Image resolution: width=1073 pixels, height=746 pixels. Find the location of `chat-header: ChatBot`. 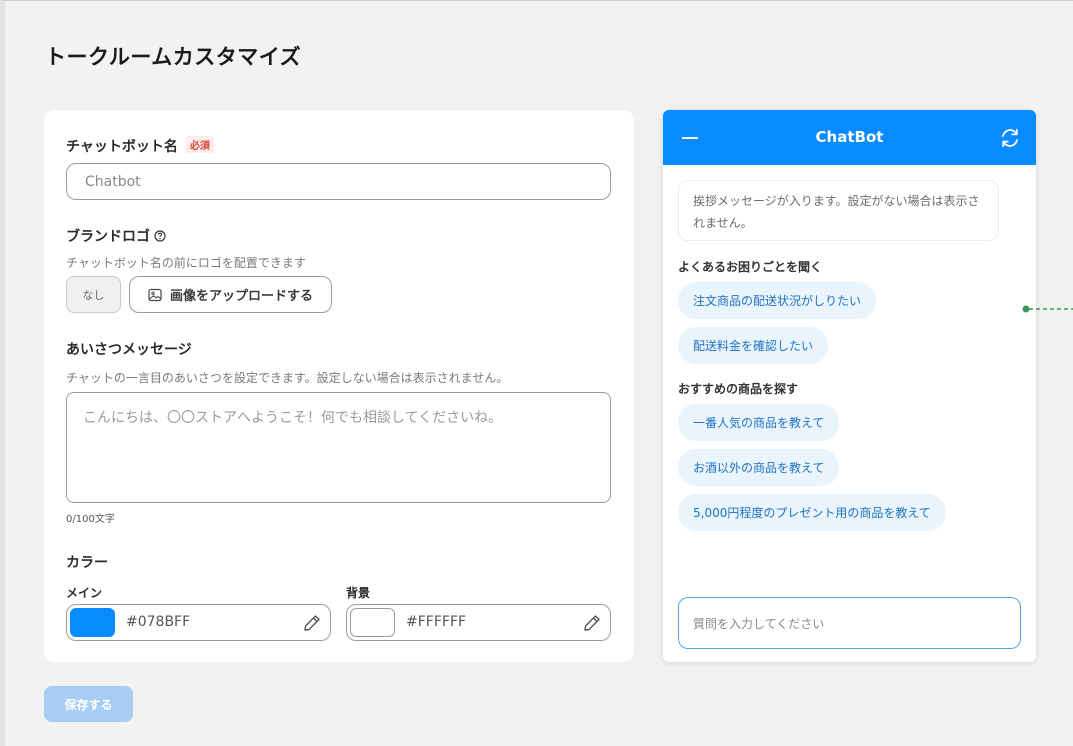

chat-header: ChatBot is located at coordinates (849, 137).